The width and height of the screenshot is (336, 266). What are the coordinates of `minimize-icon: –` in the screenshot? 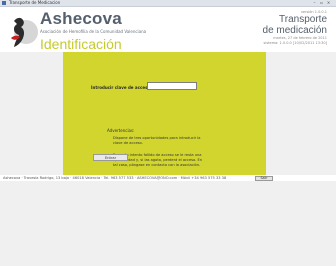 It's located at (314, 3).